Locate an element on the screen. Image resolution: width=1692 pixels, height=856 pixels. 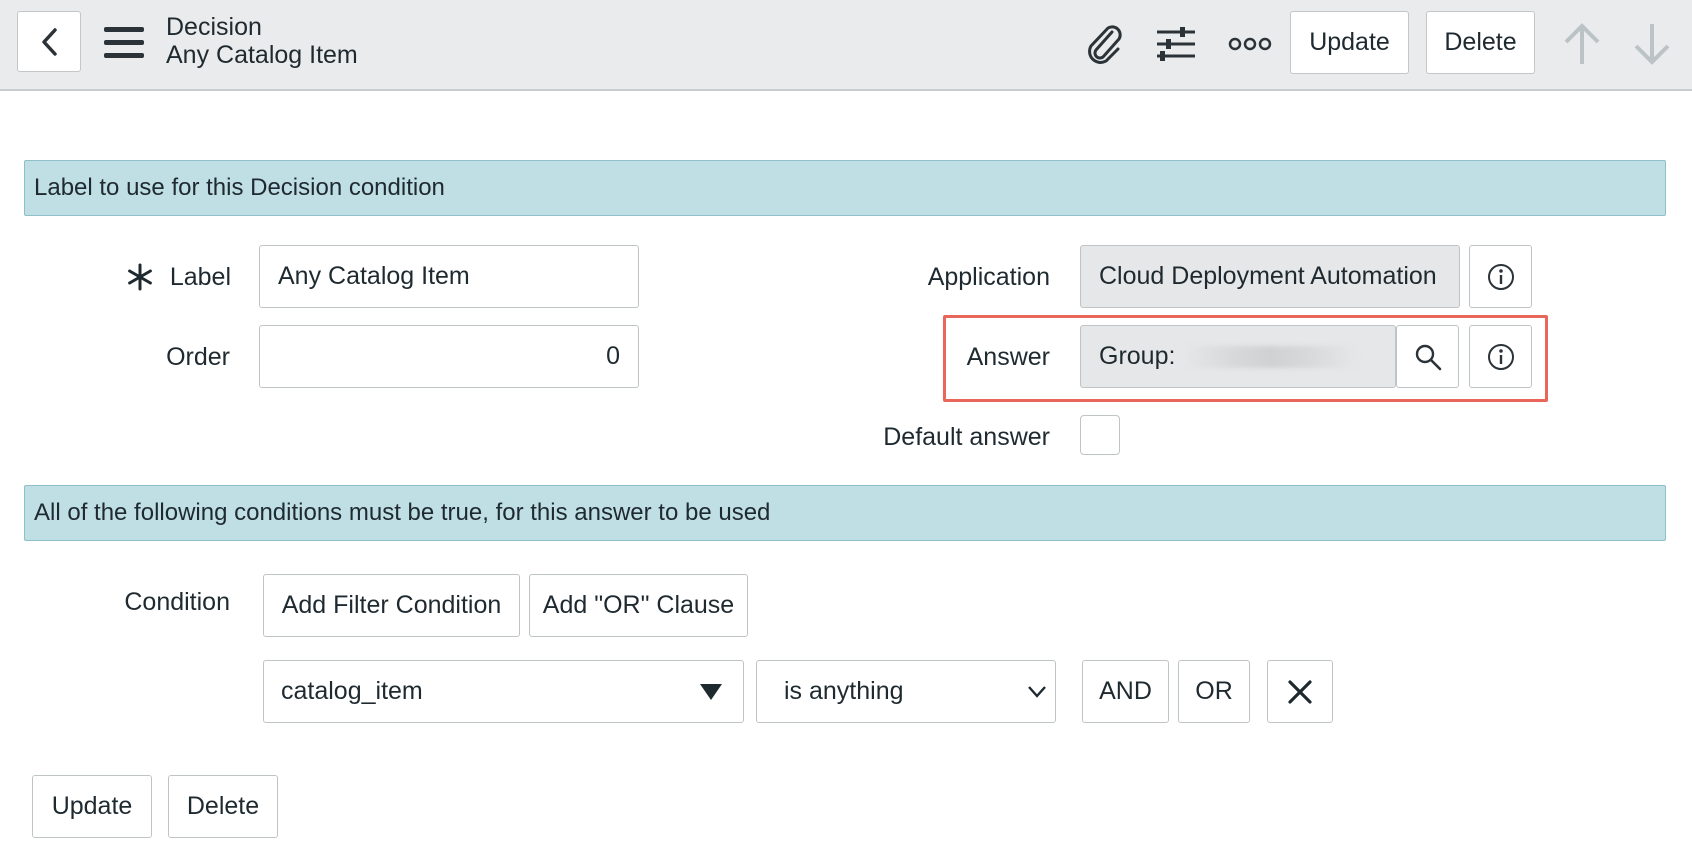
answer-value-prefix: Group: is located at coordinates (1137, 356).